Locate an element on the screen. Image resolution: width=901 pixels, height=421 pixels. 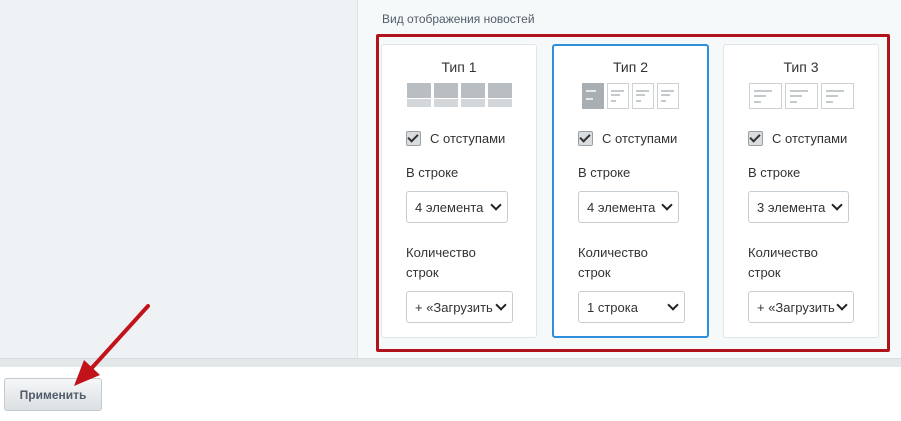
annotation-arrow-icon is located at coordinates (112, 345).